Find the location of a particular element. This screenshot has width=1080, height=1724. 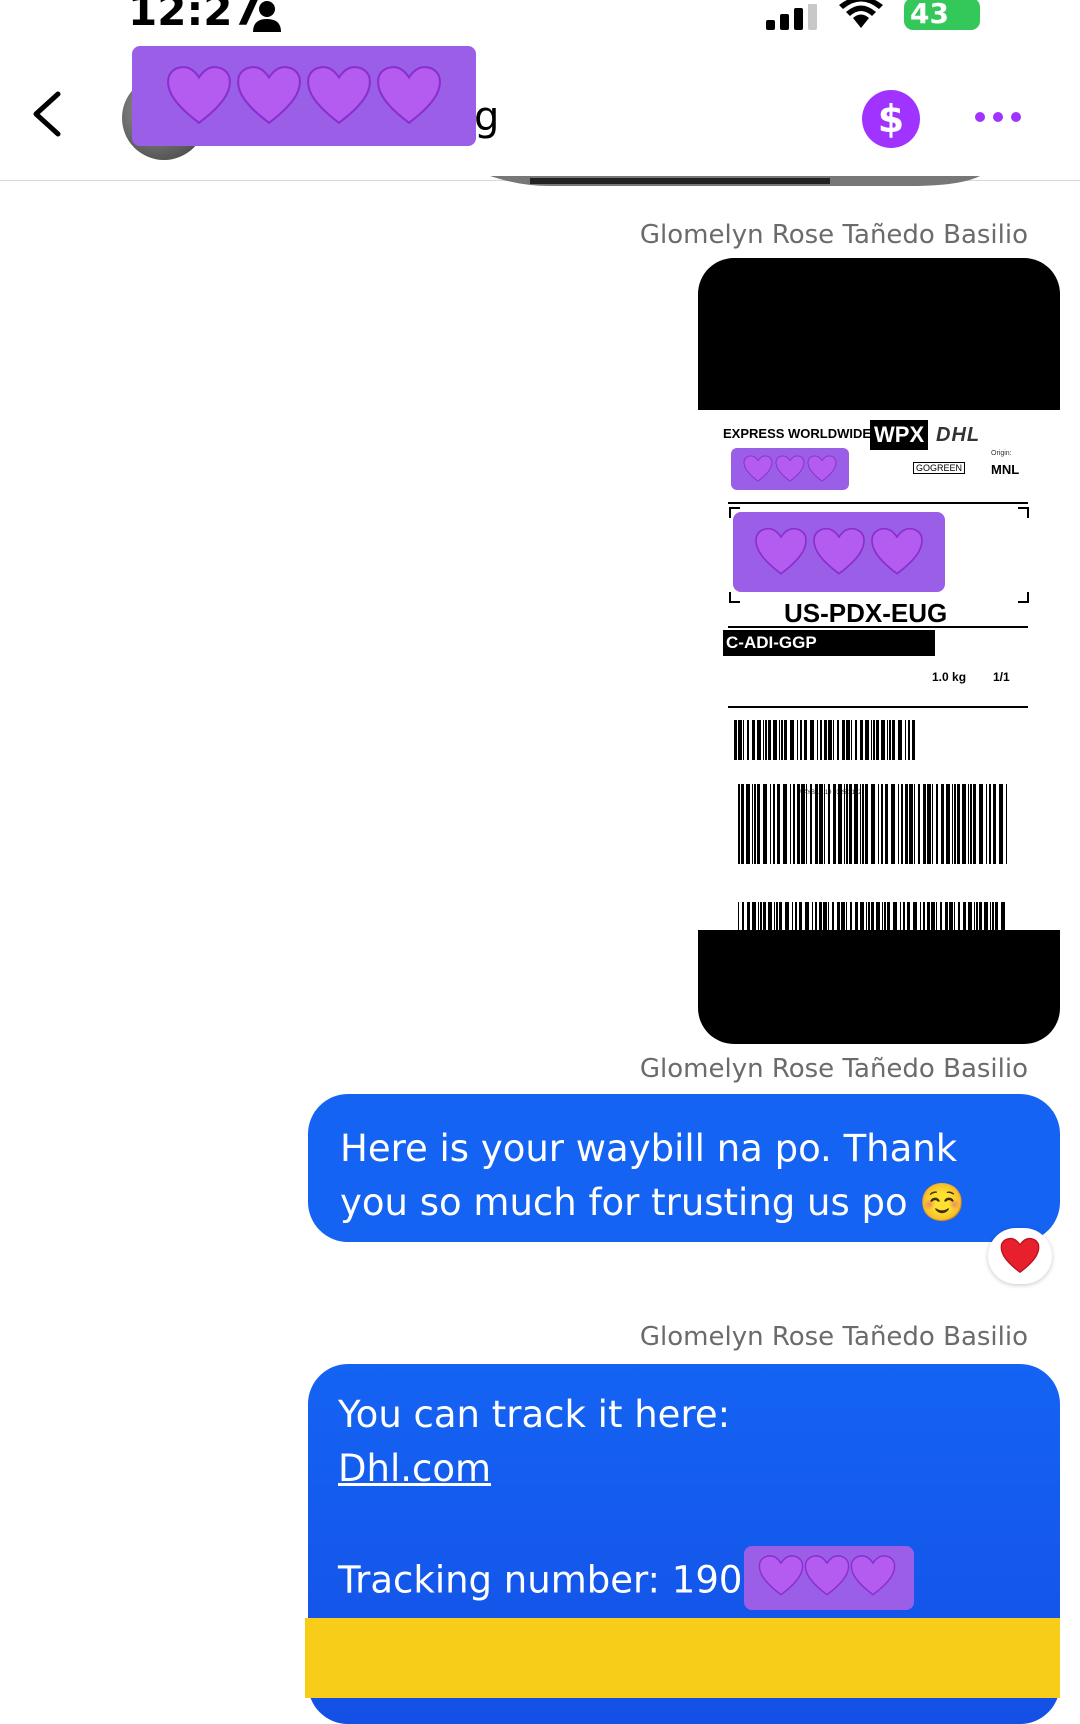

back-button is located at coordinates (48, 114).